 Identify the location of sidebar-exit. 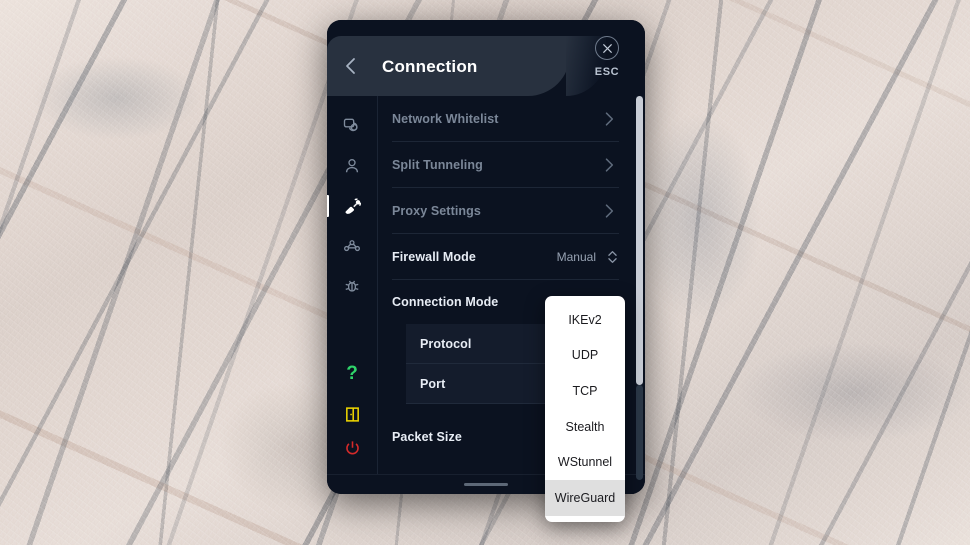
(352, 414).